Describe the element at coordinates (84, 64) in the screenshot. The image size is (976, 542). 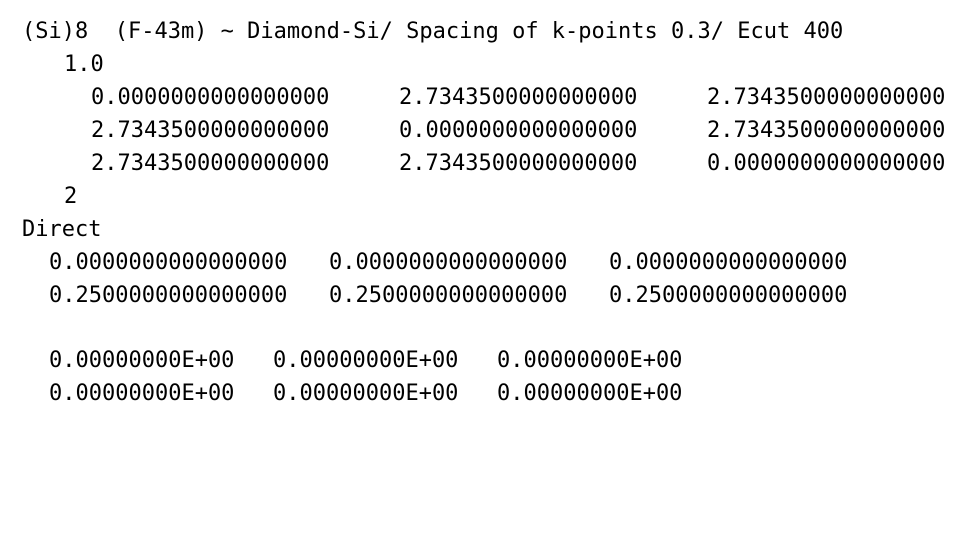
I see `scale-factor: 1.0` at that location.